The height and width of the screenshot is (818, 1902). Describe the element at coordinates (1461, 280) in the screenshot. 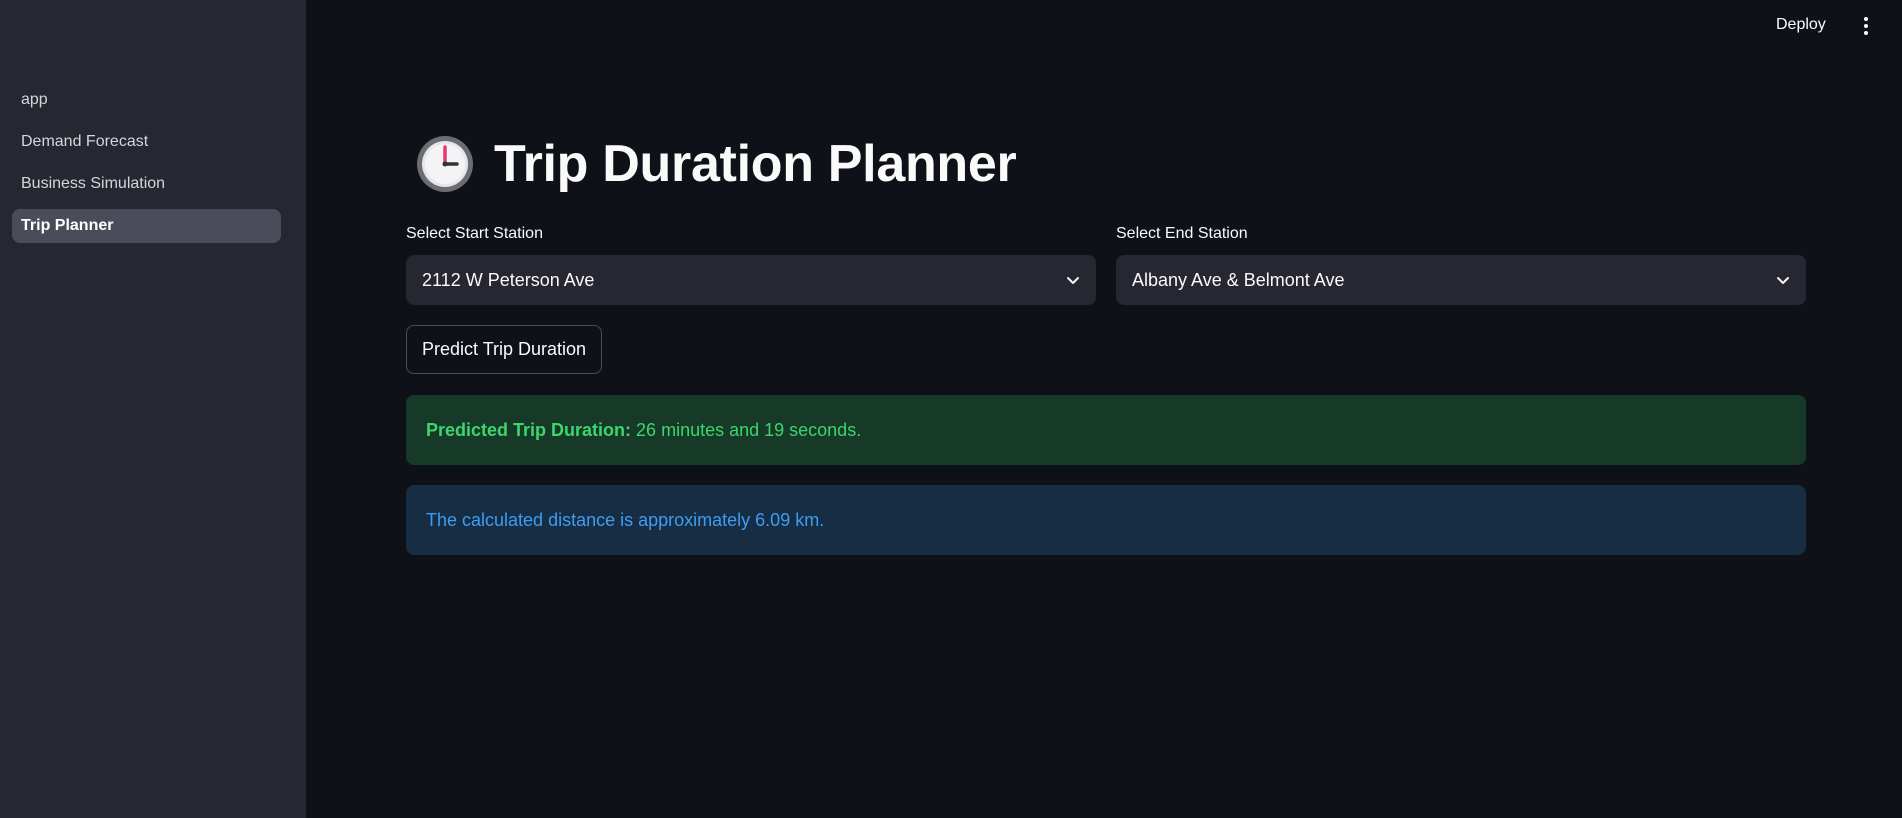

I see `end-station-select: Albany Ave & Belmont Ave` at that location.